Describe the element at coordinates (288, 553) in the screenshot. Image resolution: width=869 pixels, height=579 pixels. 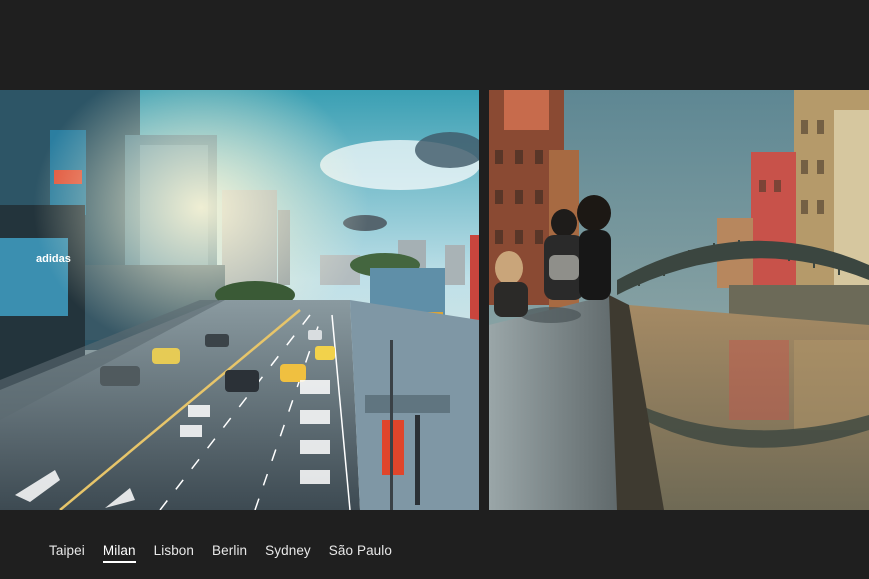
I see `tab-sydney: Sydney` at that location.